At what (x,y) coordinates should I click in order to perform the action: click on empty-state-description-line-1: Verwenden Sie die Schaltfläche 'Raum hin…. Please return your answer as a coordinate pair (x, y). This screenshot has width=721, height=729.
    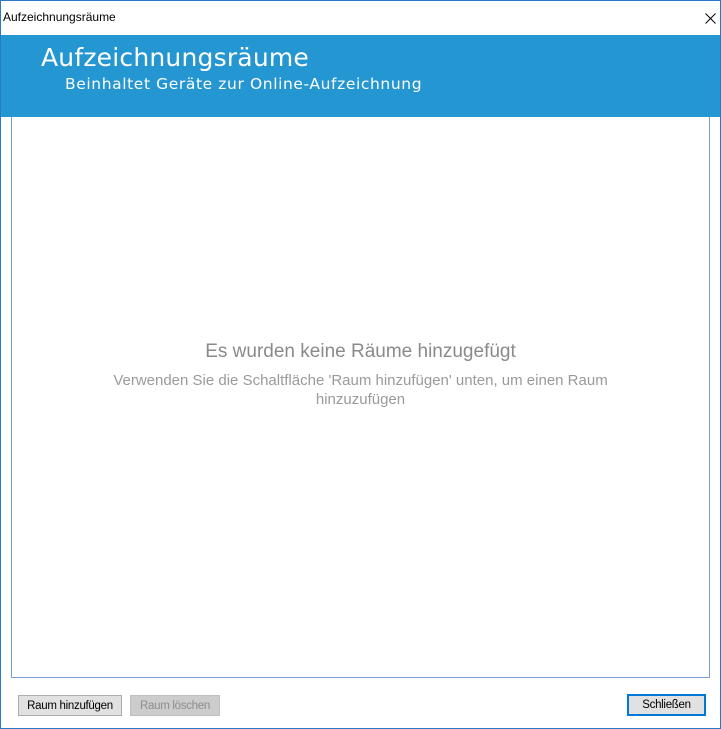
    Looking at the image, I should click on (360, 380).